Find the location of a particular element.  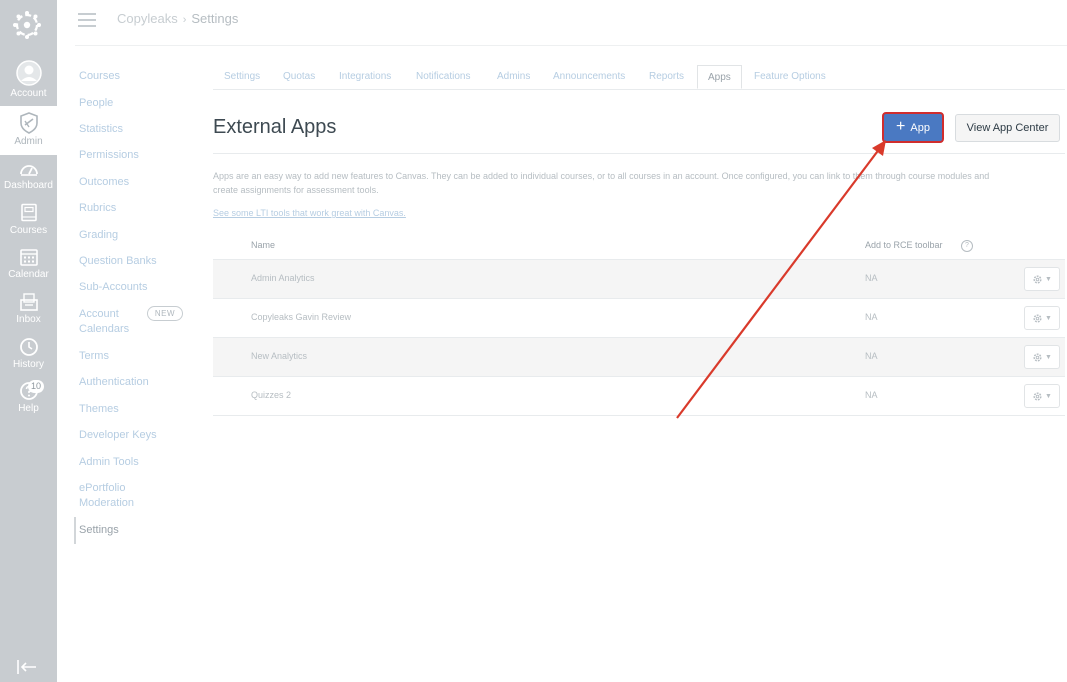

page-title: External Apps is located at coordinates (275, 127).